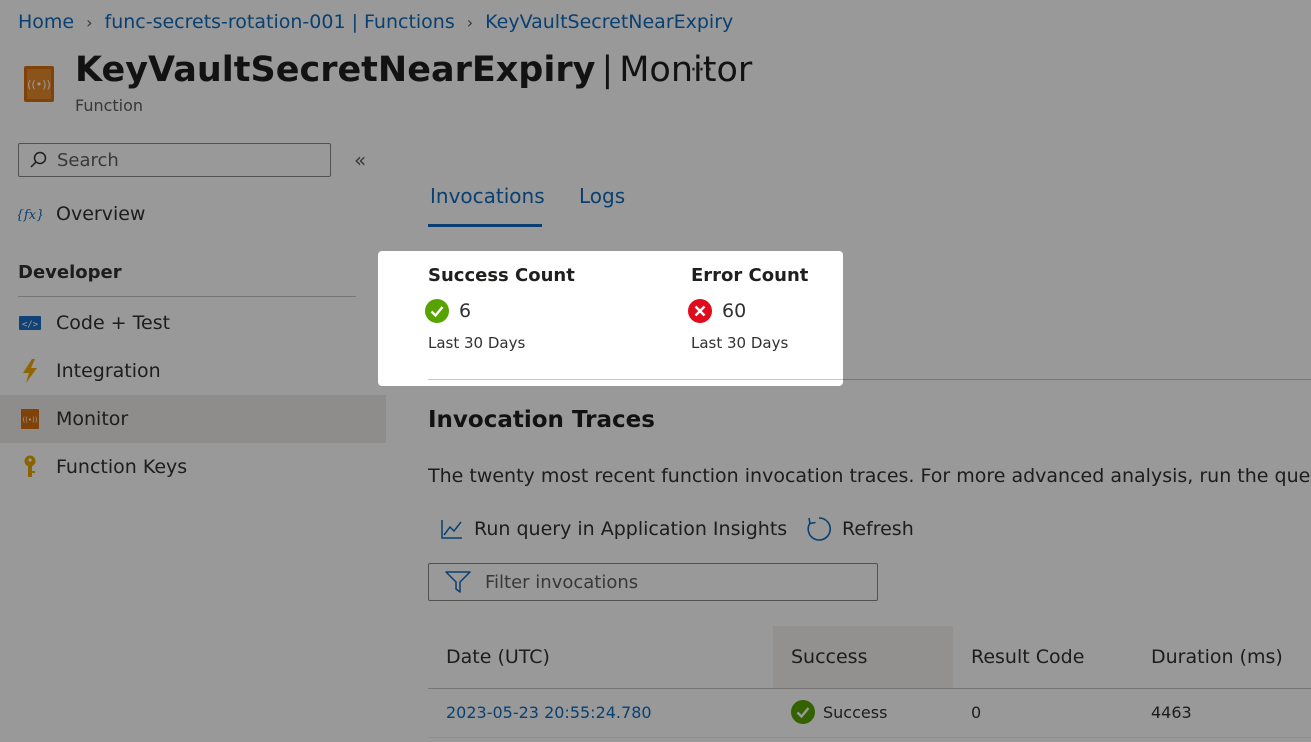 The width and height of the screenshot is (1311, 742). I want to click on success-count-title: Success Count, so click(501, 275).